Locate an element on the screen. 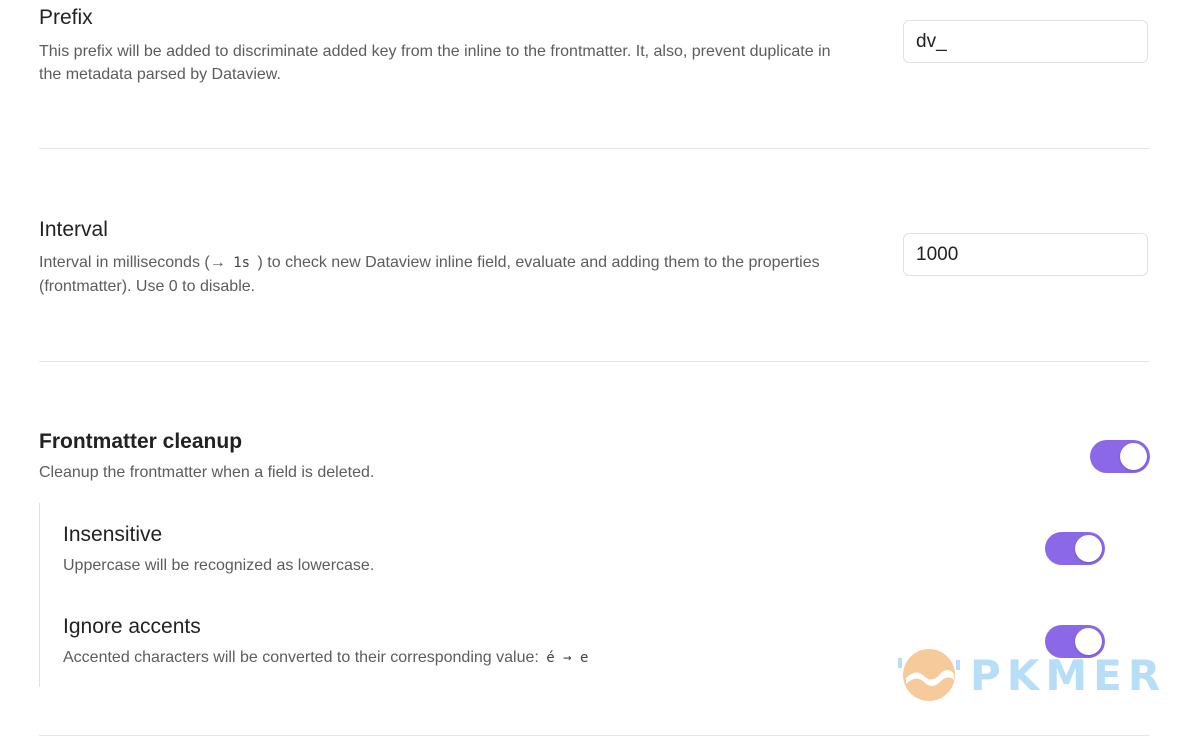  nested-indent-bar is located at coordinates (39, 595).